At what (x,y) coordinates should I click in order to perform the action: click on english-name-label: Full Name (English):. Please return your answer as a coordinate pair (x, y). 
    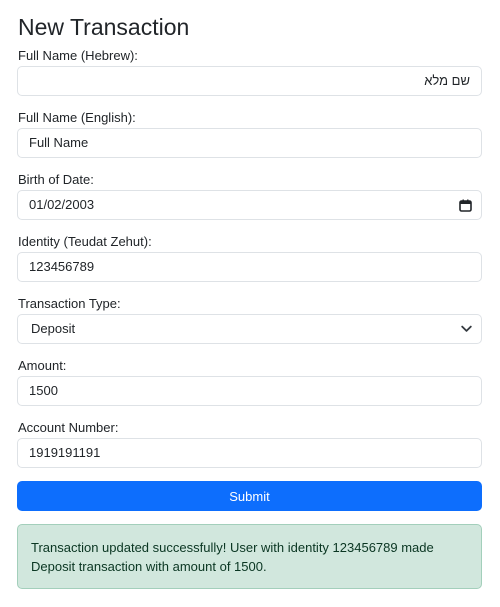
    Looking at the image, I should click on (77, 117).